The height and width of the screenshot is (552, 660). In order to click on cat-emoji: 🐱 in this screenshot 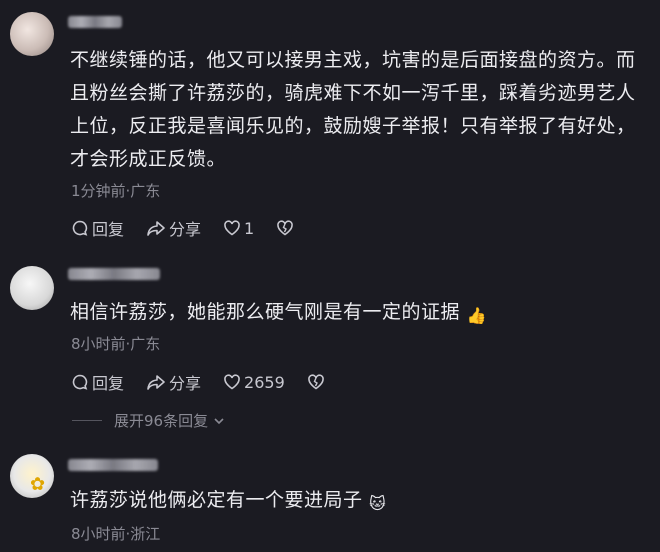, I will do `click(378, 503)`.